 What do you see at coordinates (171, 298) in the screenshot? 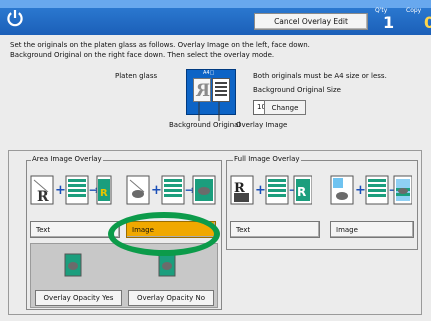
I see `overlay-opacity-no-button: Overlay Opacity No` at bounding box center [171, 298].